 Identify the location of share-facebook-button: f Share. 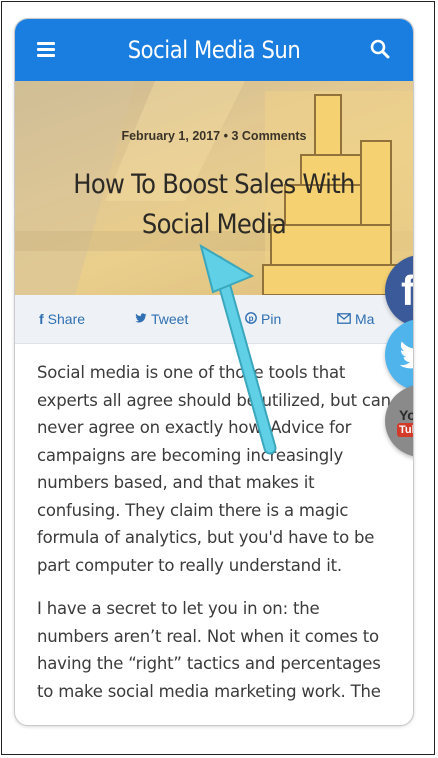
(62, 319).